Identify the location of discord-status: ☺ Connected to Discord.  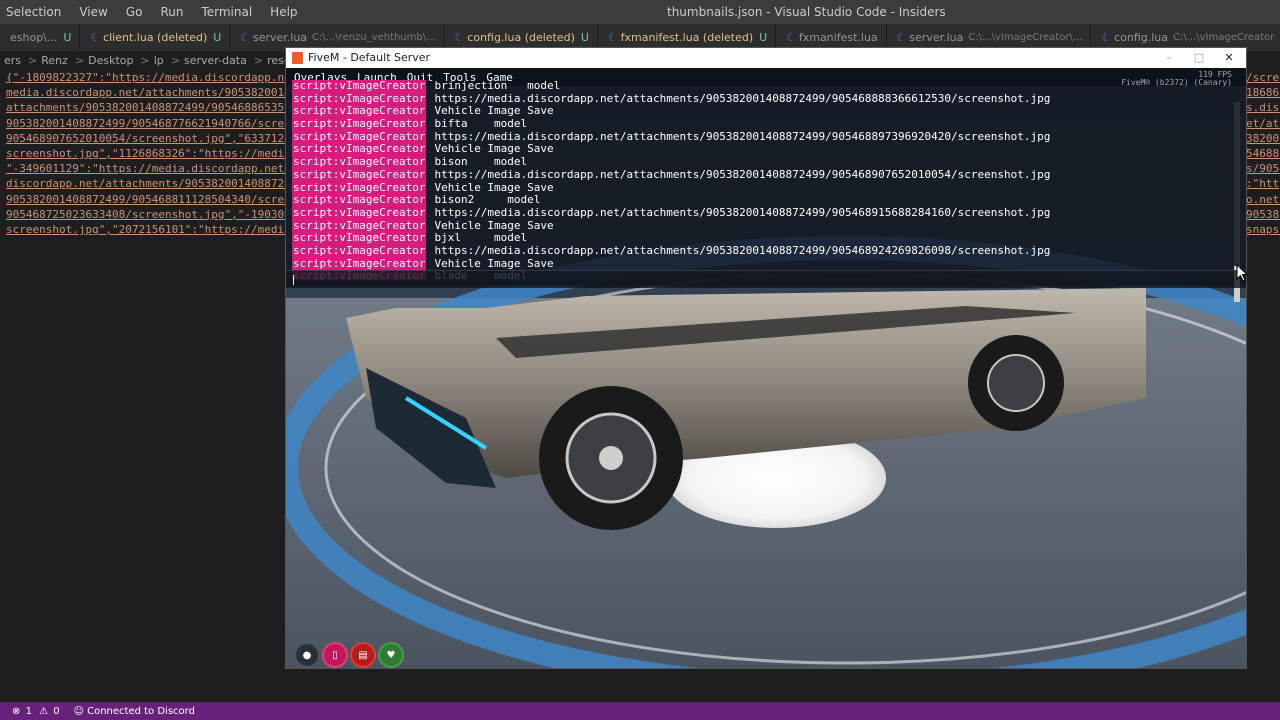
(134, 711).